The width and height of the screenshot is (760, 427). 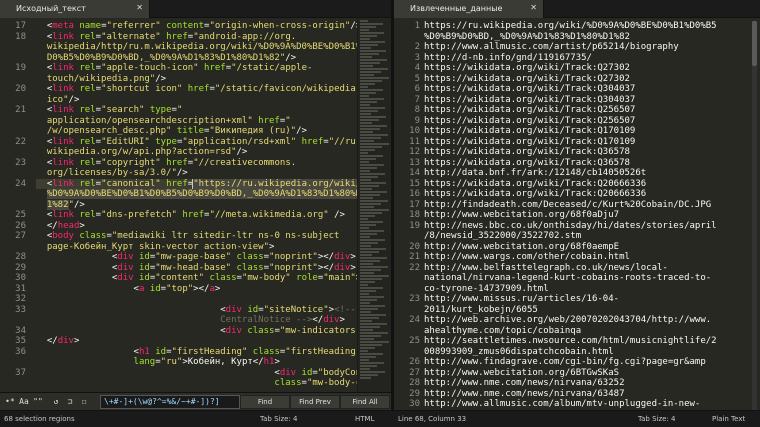 What do you see at coordinates (592, 236) in the screenshot?
I see `text-line: /8/newsid_3522000/3522702.stm` at bounding box center [592, 236].